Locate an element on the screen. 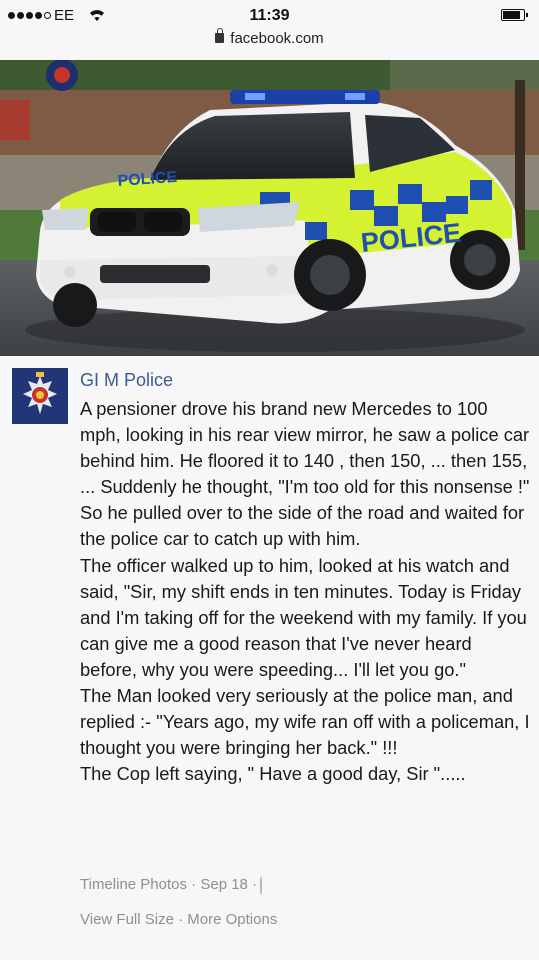 The width and height of the screenshot is (539, 960). police-crest-icon is located at coordinates (40, 396).